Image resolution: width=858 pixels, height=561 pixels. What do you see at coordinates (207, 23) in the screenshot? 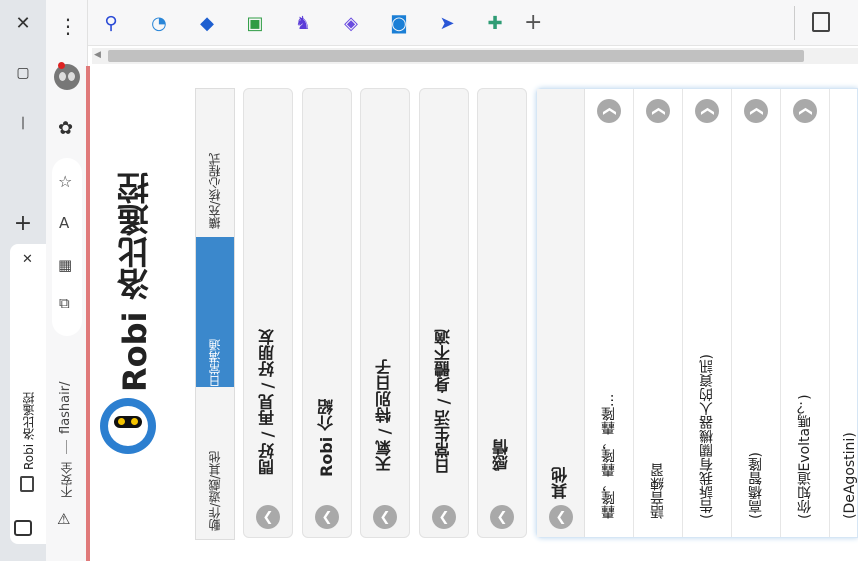
I see `tag-icon: ◆` at bounding box center [207, 23].